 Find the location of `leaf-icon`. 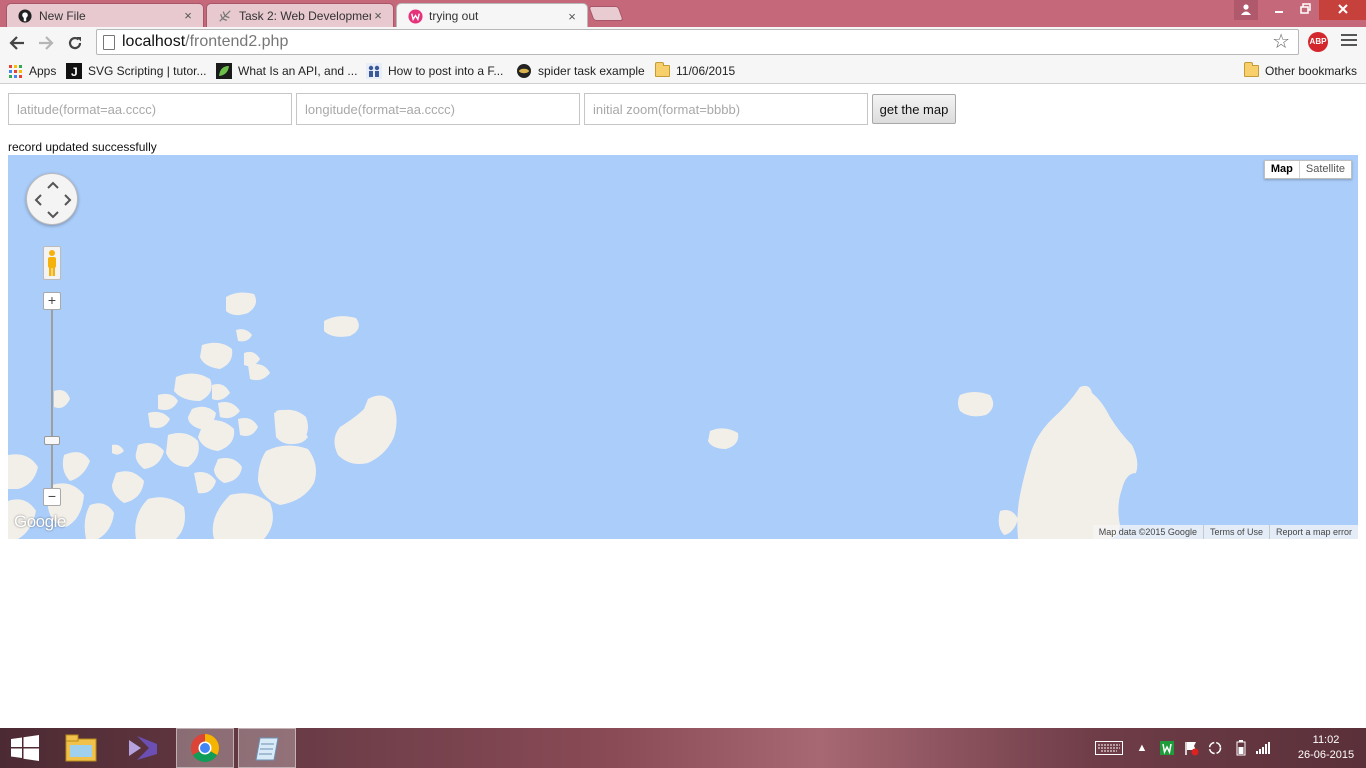

leaf-icon is located at coordinates (225, 16).